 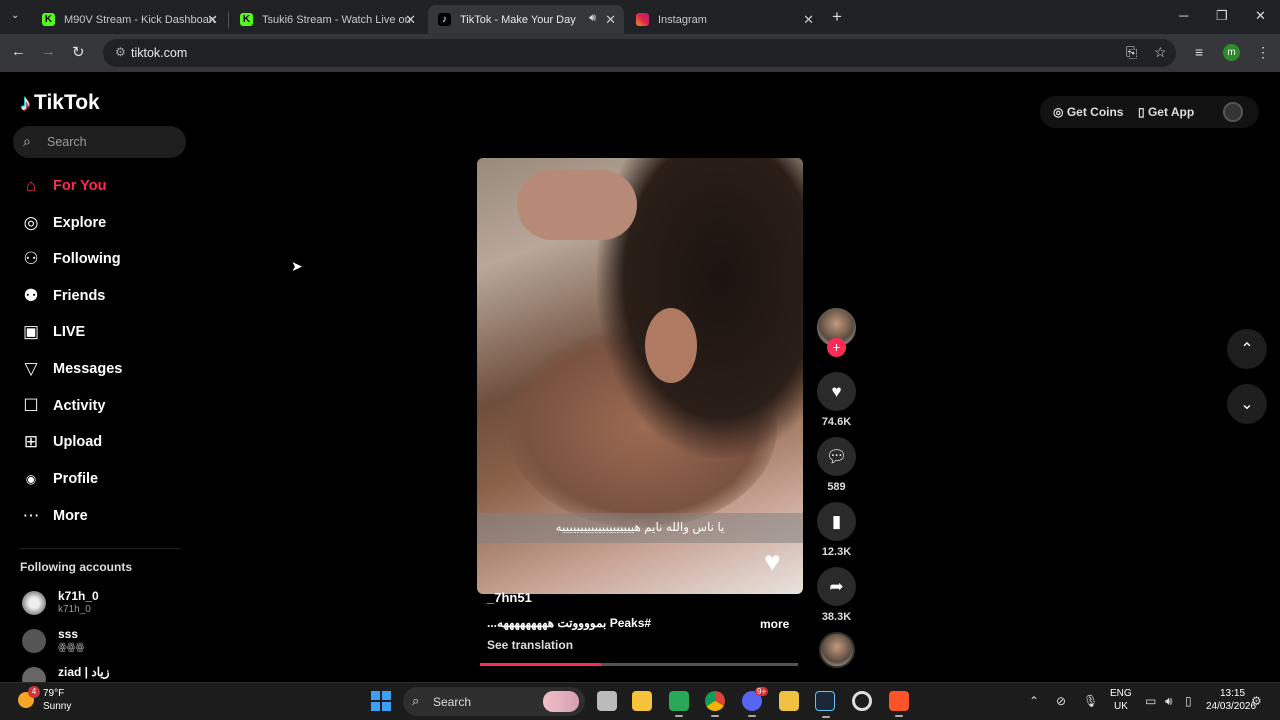 What do you see at coordinates (53, 693) in the screenshot?
I see `weather-temp: 79°F` at bounding box center [53, 693].